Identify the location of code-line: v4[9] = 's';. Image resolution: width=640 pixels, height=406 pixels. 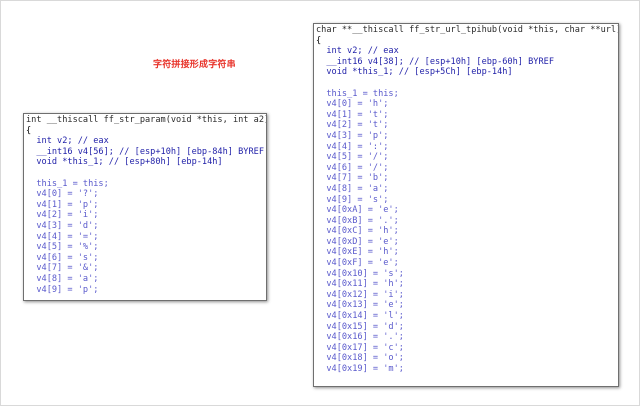
(352, 199).